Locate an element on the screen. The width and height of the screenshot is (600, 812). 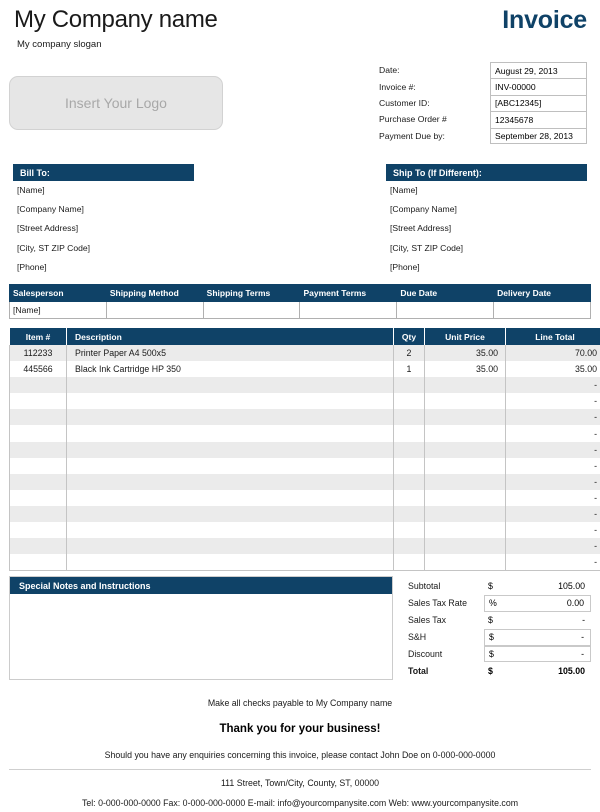
page-title: Invoice is located at coordinates (544, 20).